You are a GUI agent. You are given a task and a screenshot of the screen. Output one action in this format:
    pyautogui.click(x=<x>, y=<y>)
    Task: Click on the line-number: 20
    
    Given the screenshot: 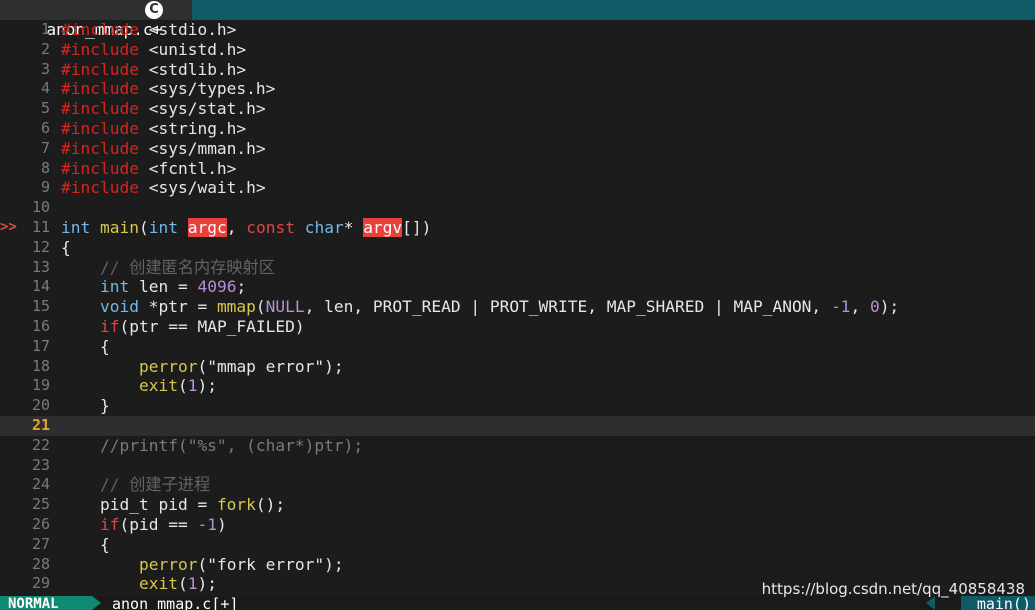 What is the action you would take?
    pyautogui.click(x=40, y=405)
    